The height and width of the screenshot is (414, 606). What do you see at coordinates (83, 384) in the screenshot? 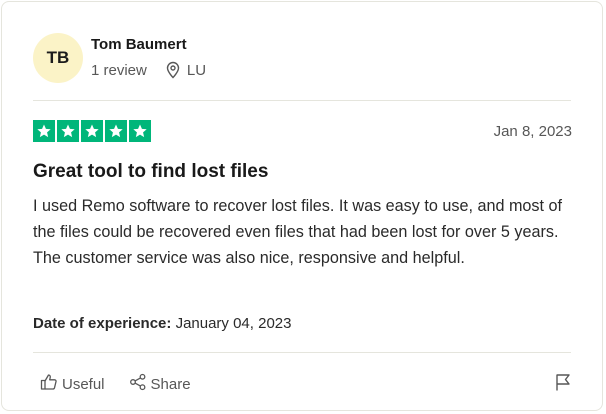
I see `useful-label: Useful` at bounding box center [83, 384].